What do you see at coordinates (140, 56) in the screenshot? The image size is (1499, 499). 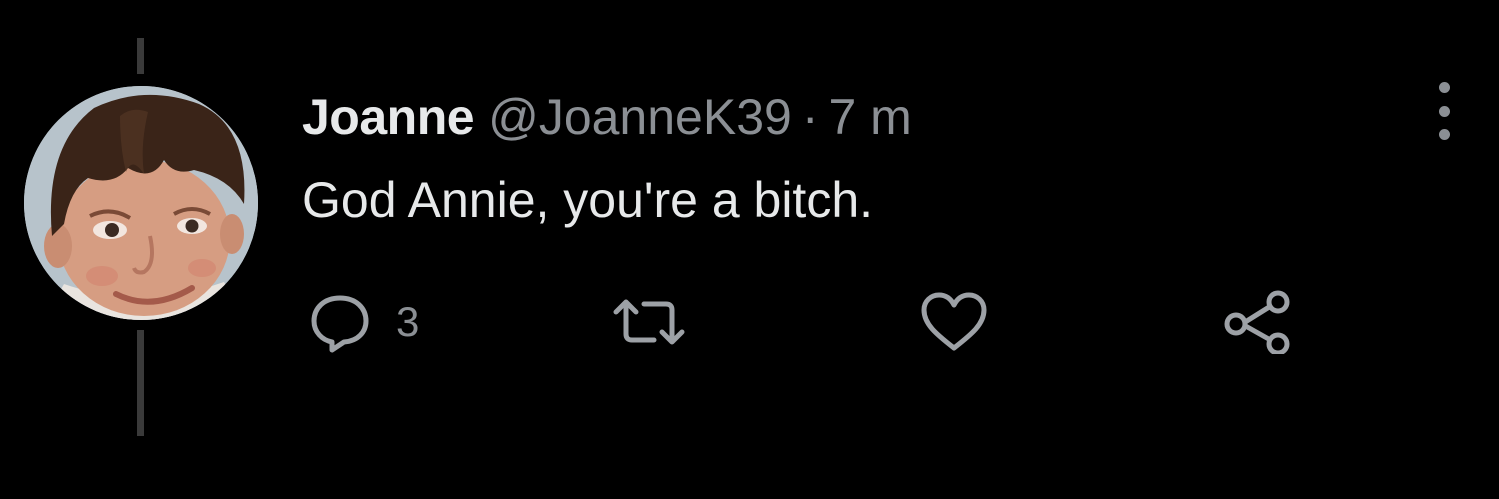 I see `thread-line-top` at bounding box center [140, 56].